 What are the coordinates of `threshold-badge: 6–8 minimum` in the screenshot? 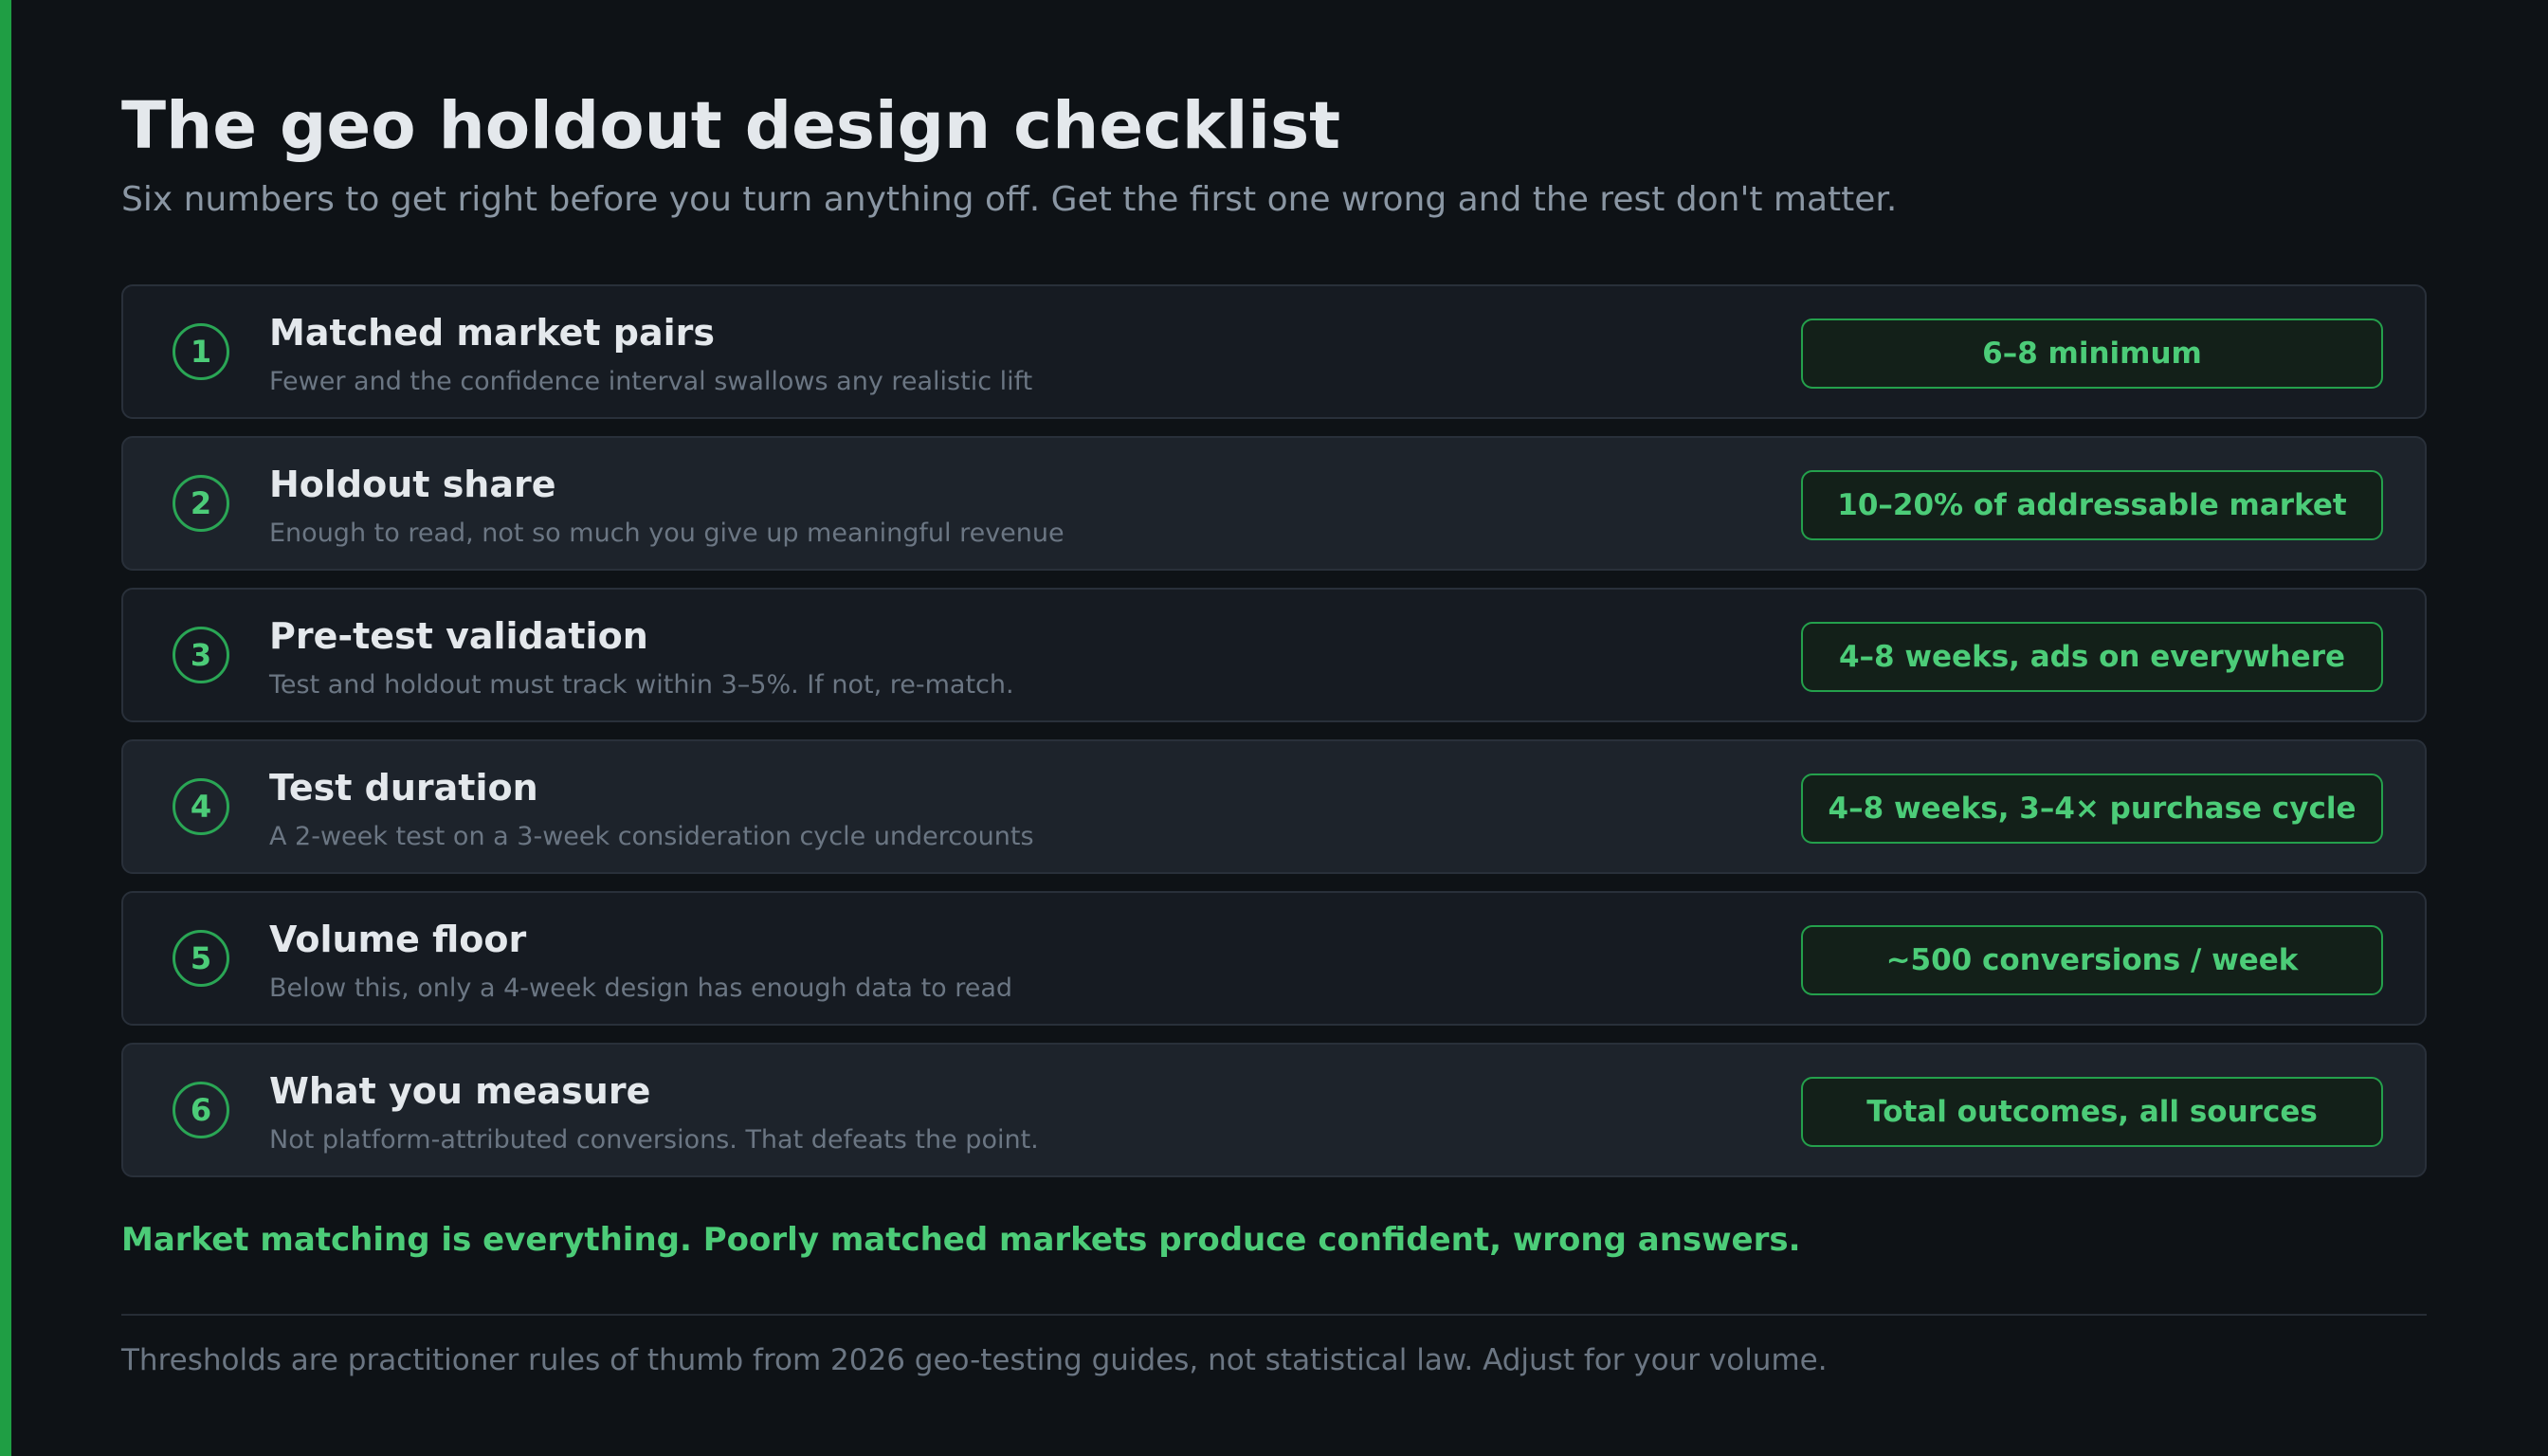 It's located at (2092, 353).